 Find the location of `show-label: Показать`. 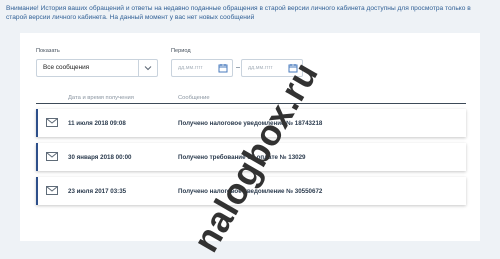

show-label: Показать is located at coordinates (48, 51).